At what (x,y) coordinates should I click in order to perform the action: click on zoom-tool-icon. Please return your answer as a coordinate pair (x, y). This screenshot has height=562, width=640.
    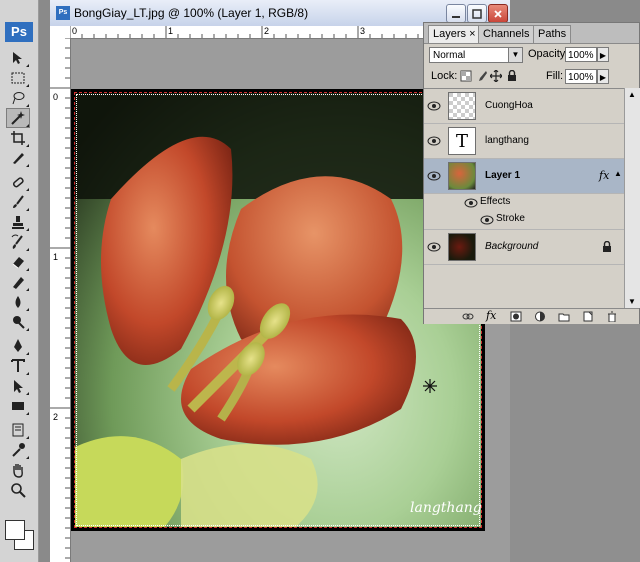
    Looking at the image, I should click on (18, 490).